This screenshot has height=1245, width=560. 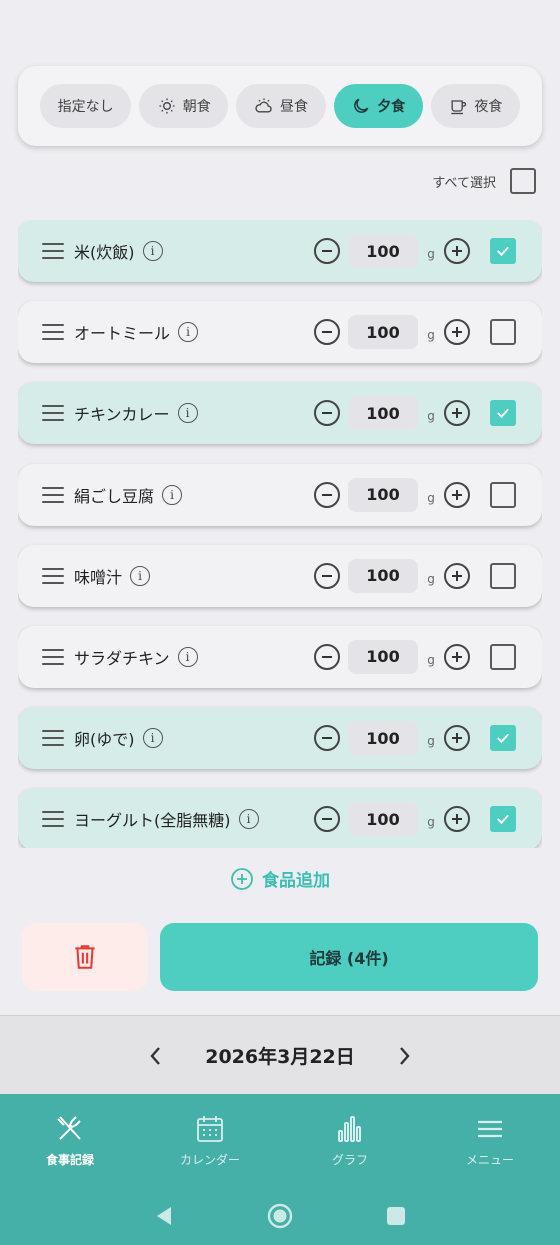 I want to click on record-label: 記録 (4件), so click(x=349, y=958).